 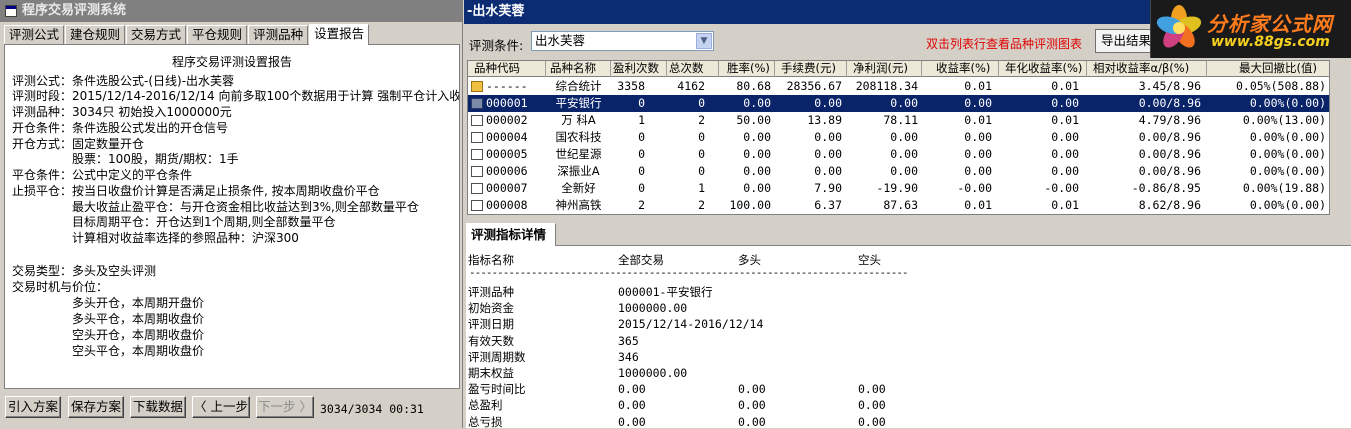 What do you see at coordinates (1061, 188) in the screenshot?
I see `cell-annual: -0.00` at bounding box center [1061, 188].